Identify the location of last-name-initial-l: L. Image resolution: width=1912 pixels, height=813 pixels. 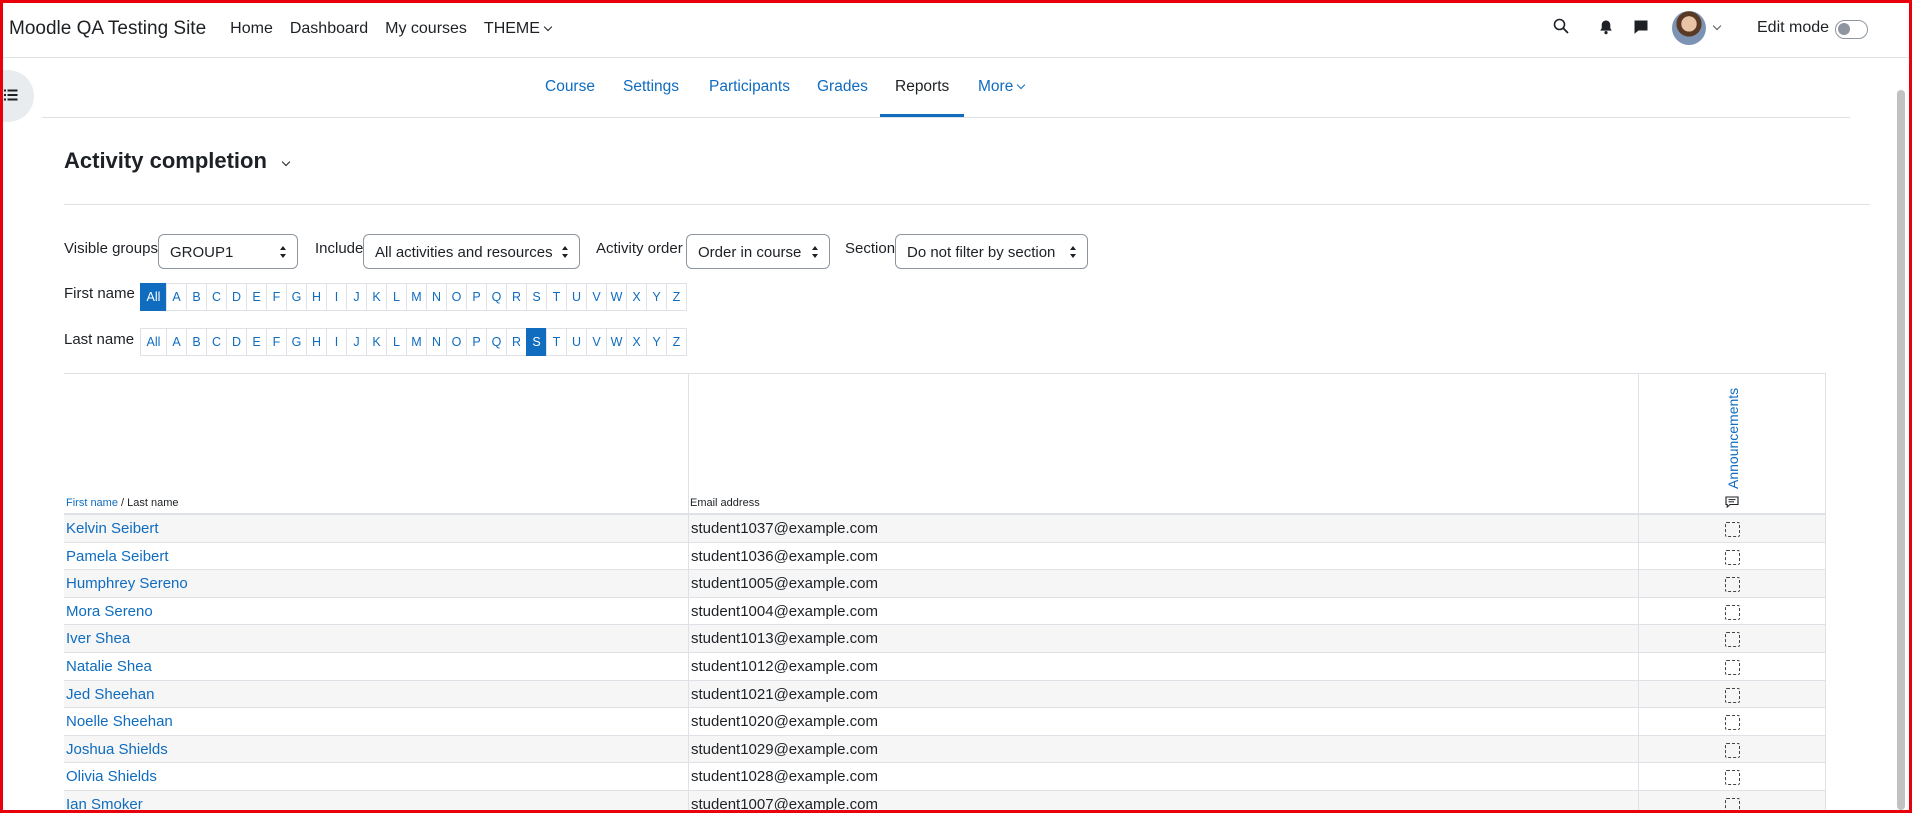
(396, 342).